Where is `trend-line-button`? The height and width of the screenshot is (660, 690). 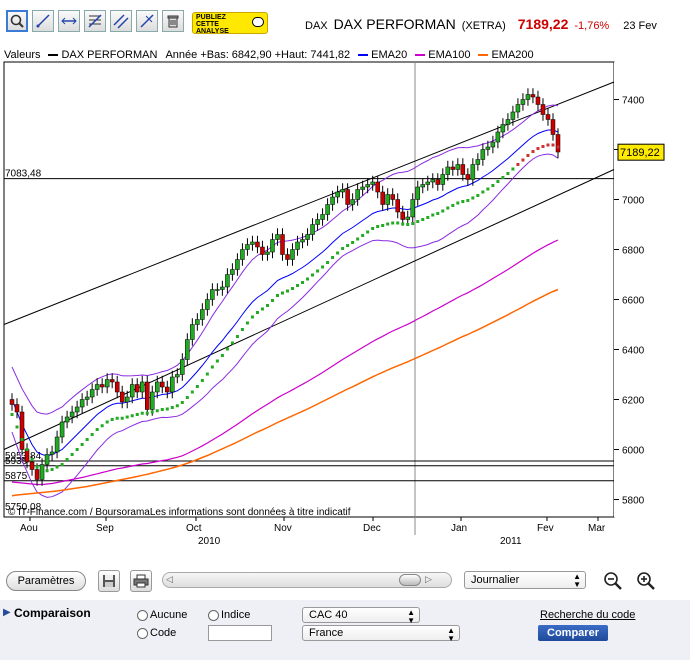 trend-line-button is located at coordinates (147, 21).